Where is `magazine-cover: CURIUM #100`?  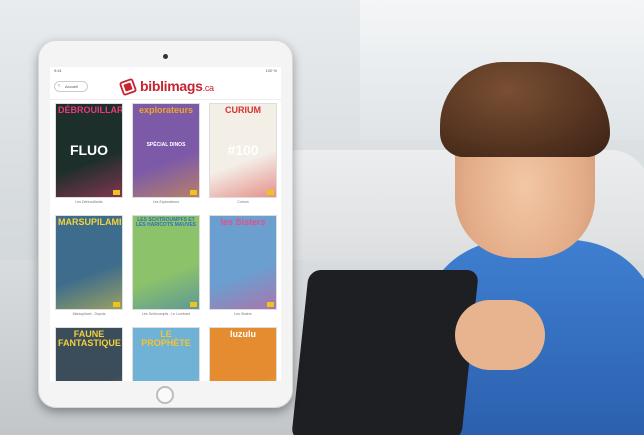
magazine-cover: CURIUM #100 is located at coordinates (243, 150).